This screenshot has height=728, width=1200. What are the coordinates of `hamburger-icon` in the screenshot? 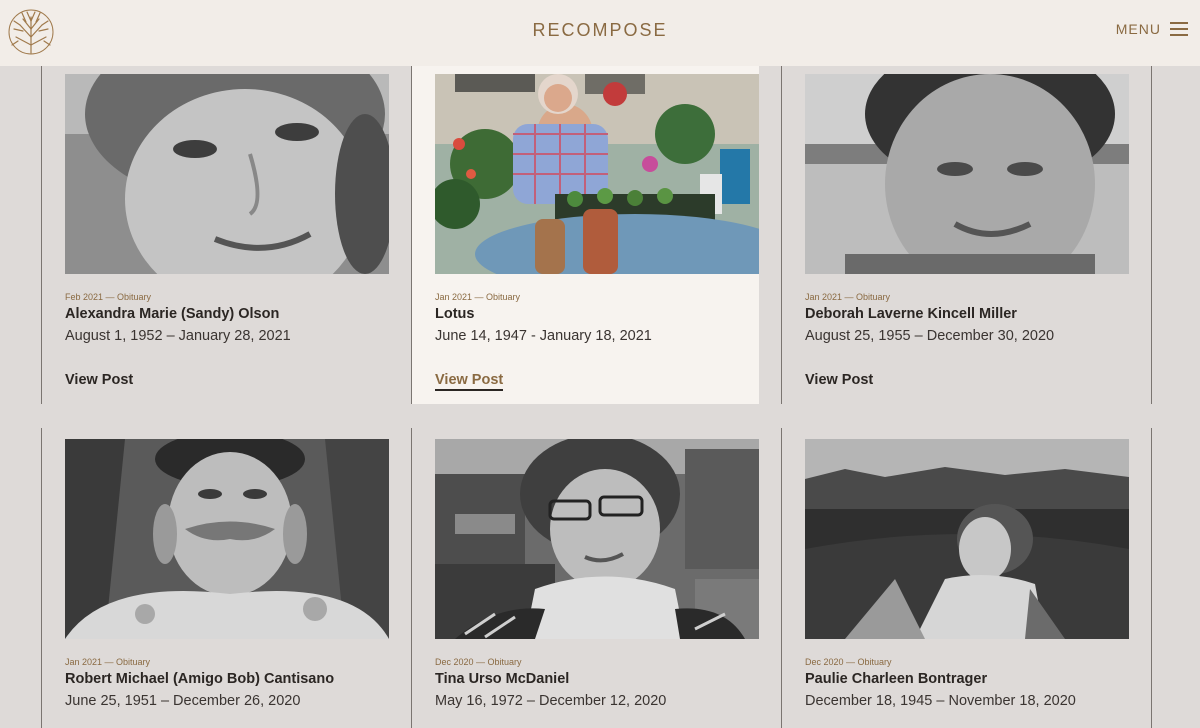 It's located at (1179, 29).